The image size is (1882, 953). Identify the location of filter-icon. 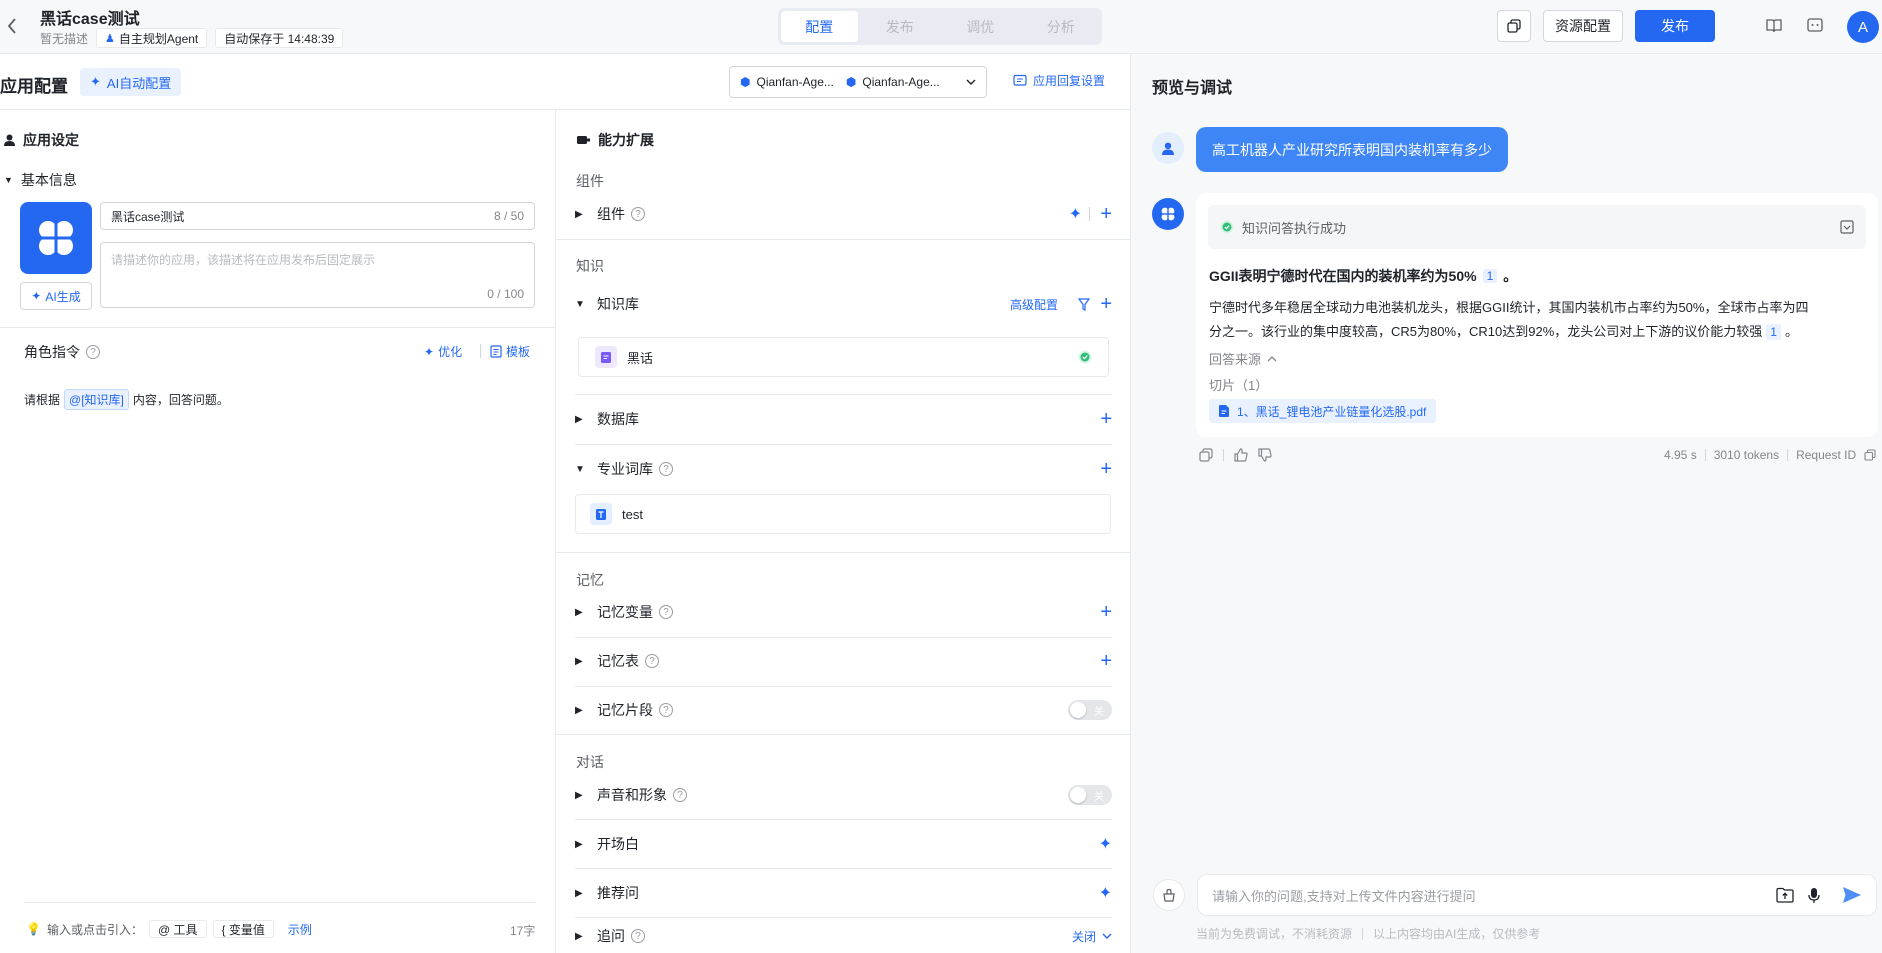
(1084, 304).